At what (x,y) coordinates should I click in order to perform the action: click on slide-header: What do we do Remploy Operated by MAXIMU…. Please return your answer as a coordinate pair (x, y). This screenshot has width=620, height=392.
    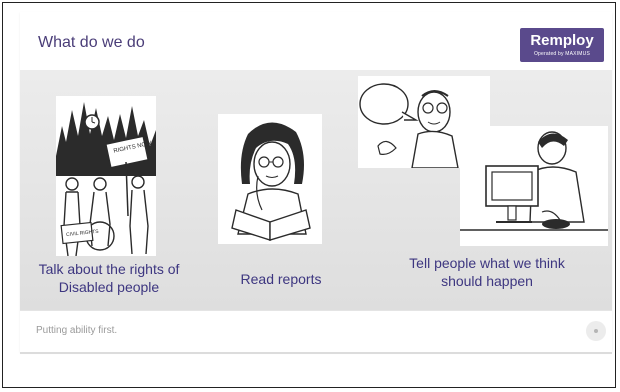
    Looking at the image, I should click on (316, 41).